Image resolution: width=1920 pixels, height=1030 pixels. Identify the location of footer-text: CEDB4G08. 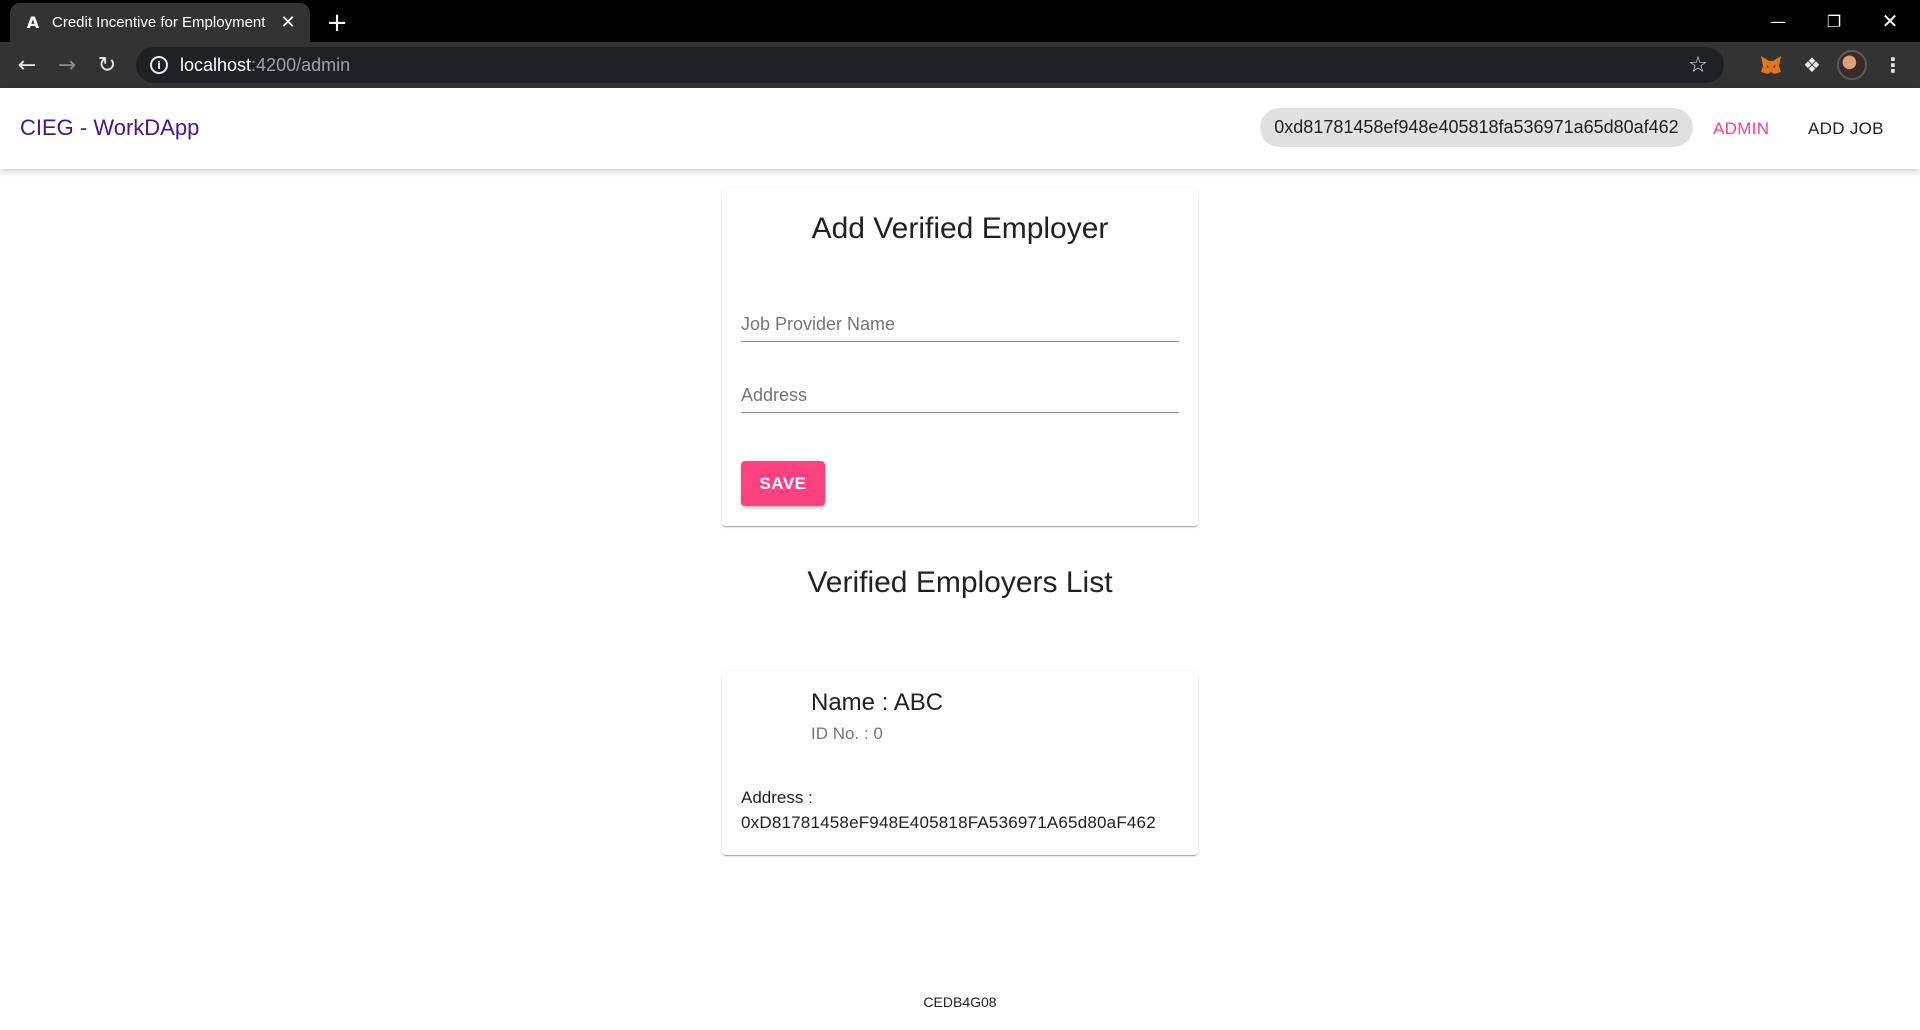
(960, 1002).